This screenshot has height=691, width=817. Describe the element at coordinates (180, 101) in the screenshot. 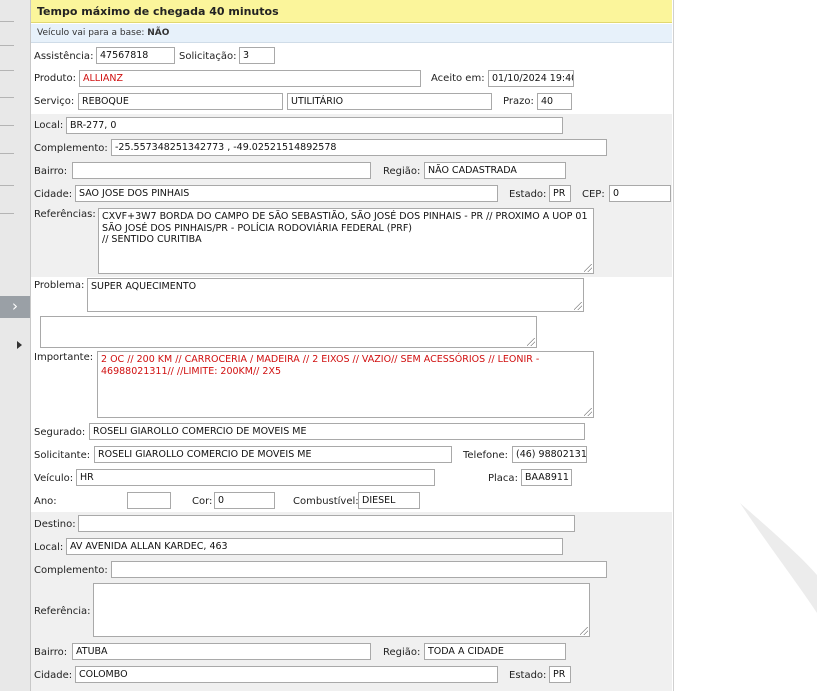

I see `servico-field: REBOQUE` at that location.